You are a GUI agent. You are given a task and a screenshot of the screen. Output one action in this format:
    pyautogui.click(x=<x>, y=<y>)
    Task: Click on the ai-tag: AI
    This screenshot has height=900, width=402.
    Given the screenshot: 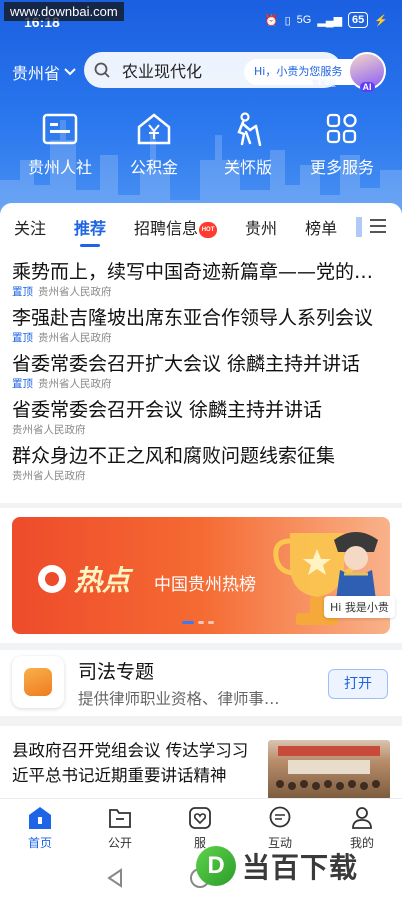 What is the action you would take?
    pyautogui.click(x=367, y=87)
    